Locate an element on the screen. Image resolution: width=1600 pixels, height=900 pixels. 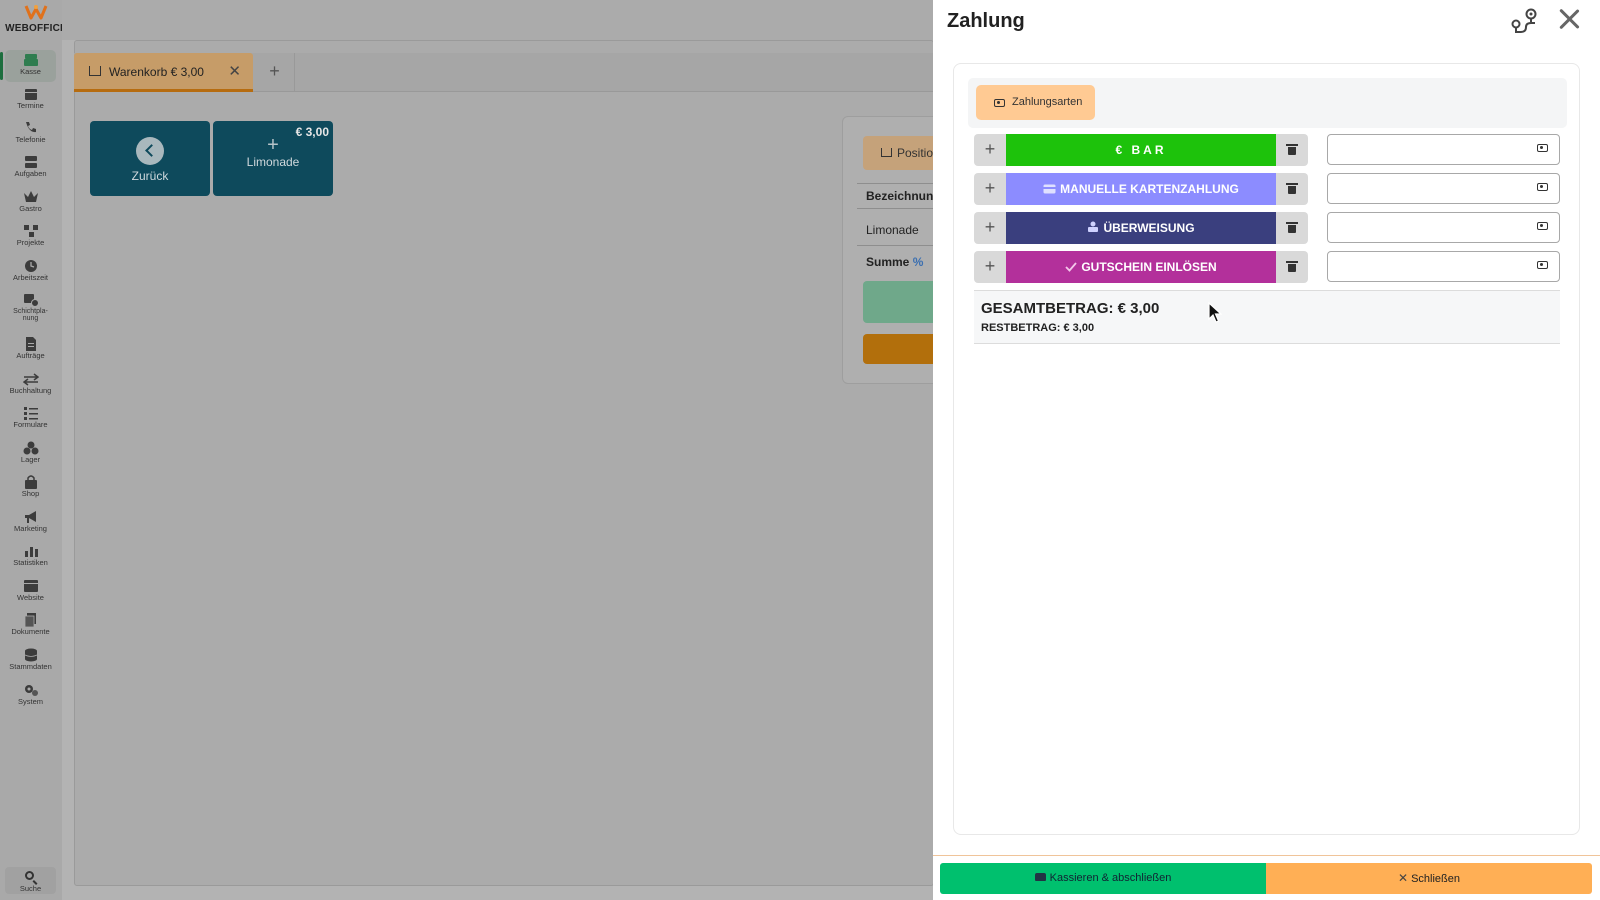
sidebar-item-search: Suche is located at coordinates (30, 880).